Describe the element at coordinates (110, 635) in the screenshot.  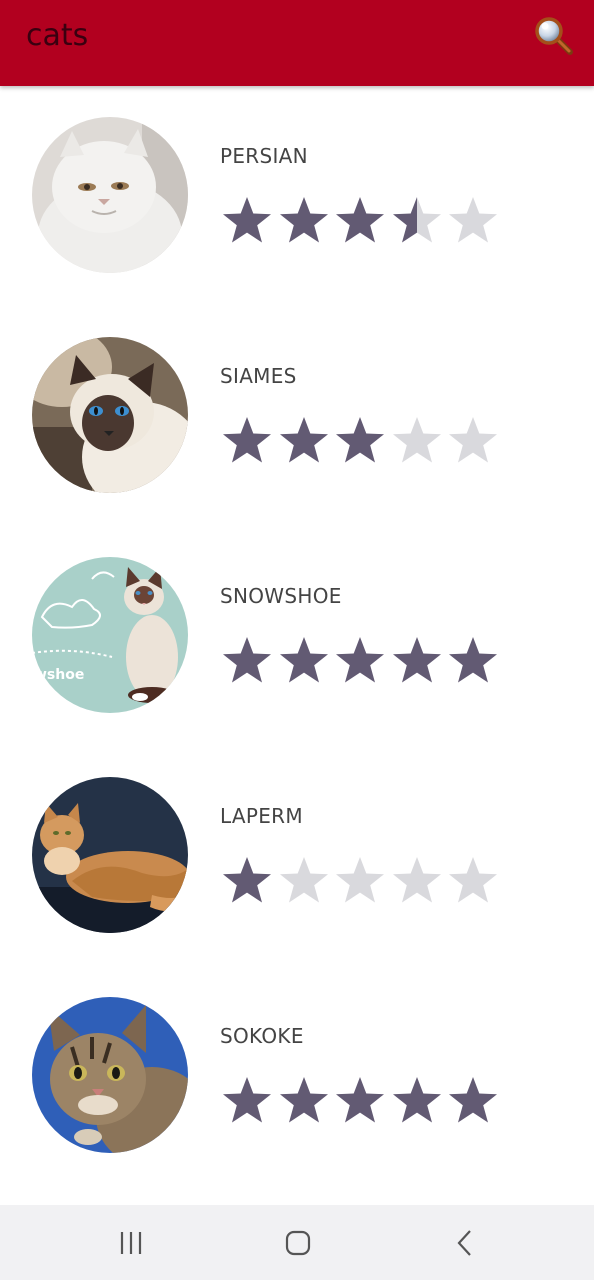
I see `cat-photo-snowshoe: wshoe` at that location.